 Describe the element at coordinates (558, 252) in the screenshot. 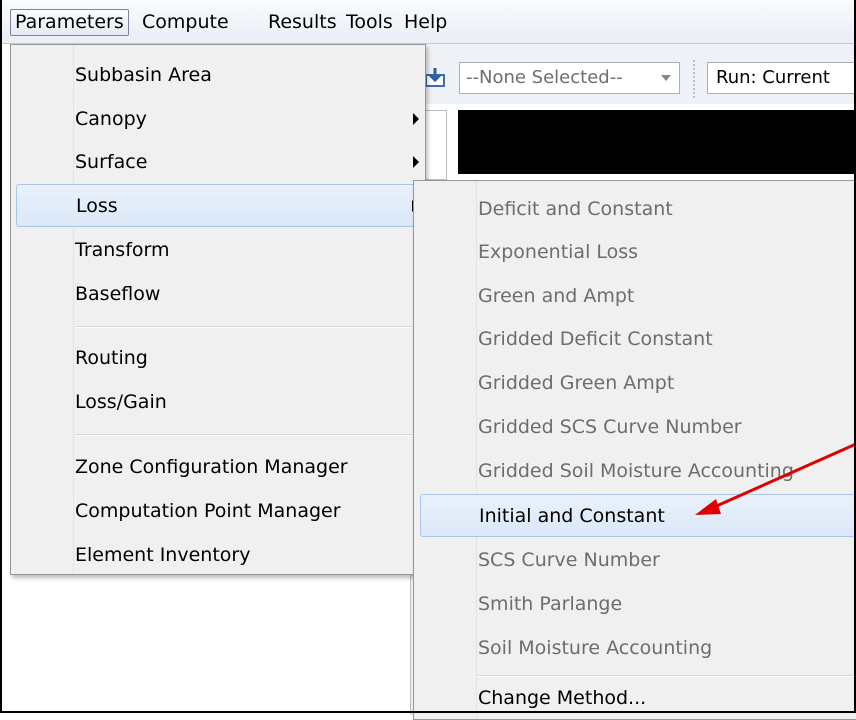

I see `menu-item-label: Exponential Loss` at that location.